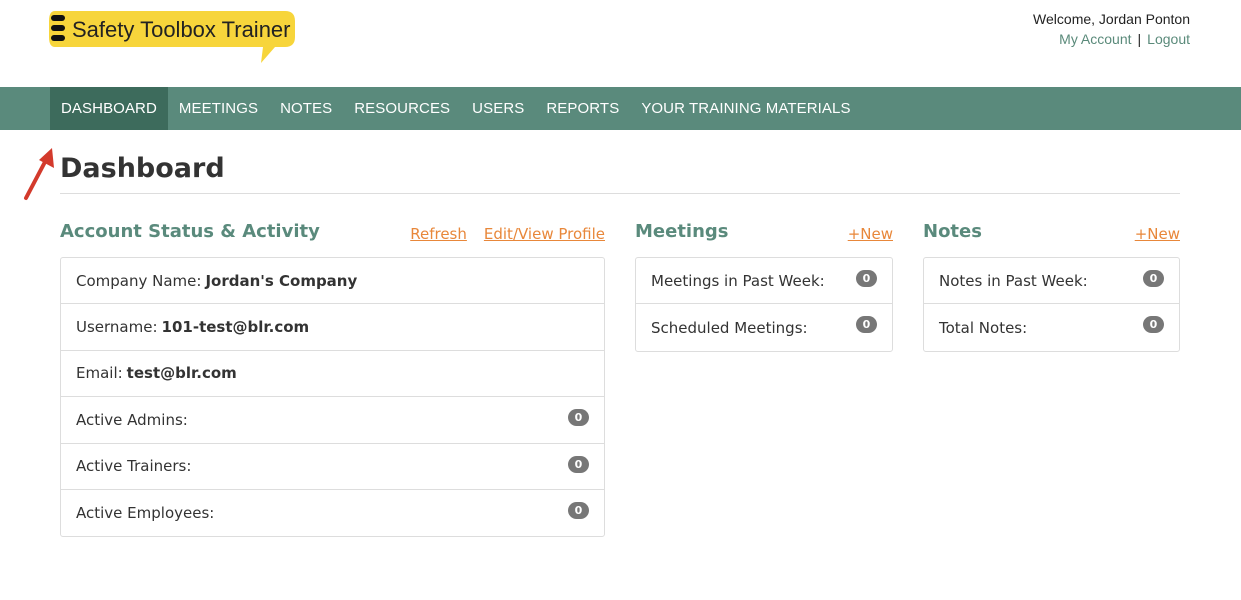  What do you see at coordinates (544, 234) in the screenshot?
I see `edit-profile-link: Edit/View Profile` at bounding box center [544, 234].